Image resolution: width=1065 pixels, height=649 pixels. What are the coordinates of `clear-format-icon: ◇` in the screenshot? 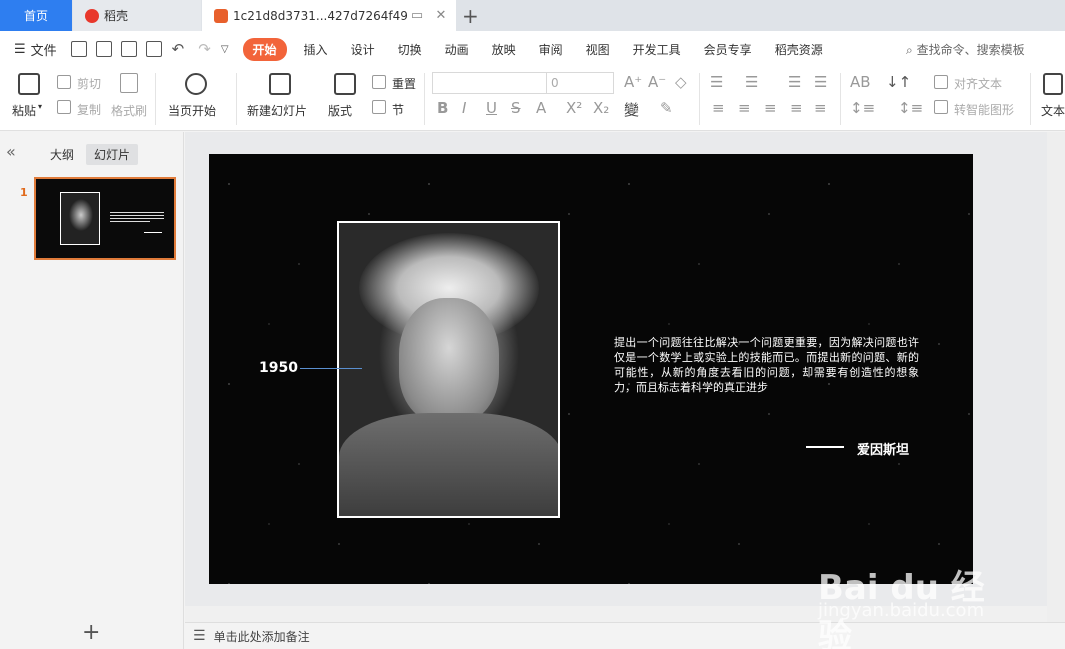 It's located at (681, 82).